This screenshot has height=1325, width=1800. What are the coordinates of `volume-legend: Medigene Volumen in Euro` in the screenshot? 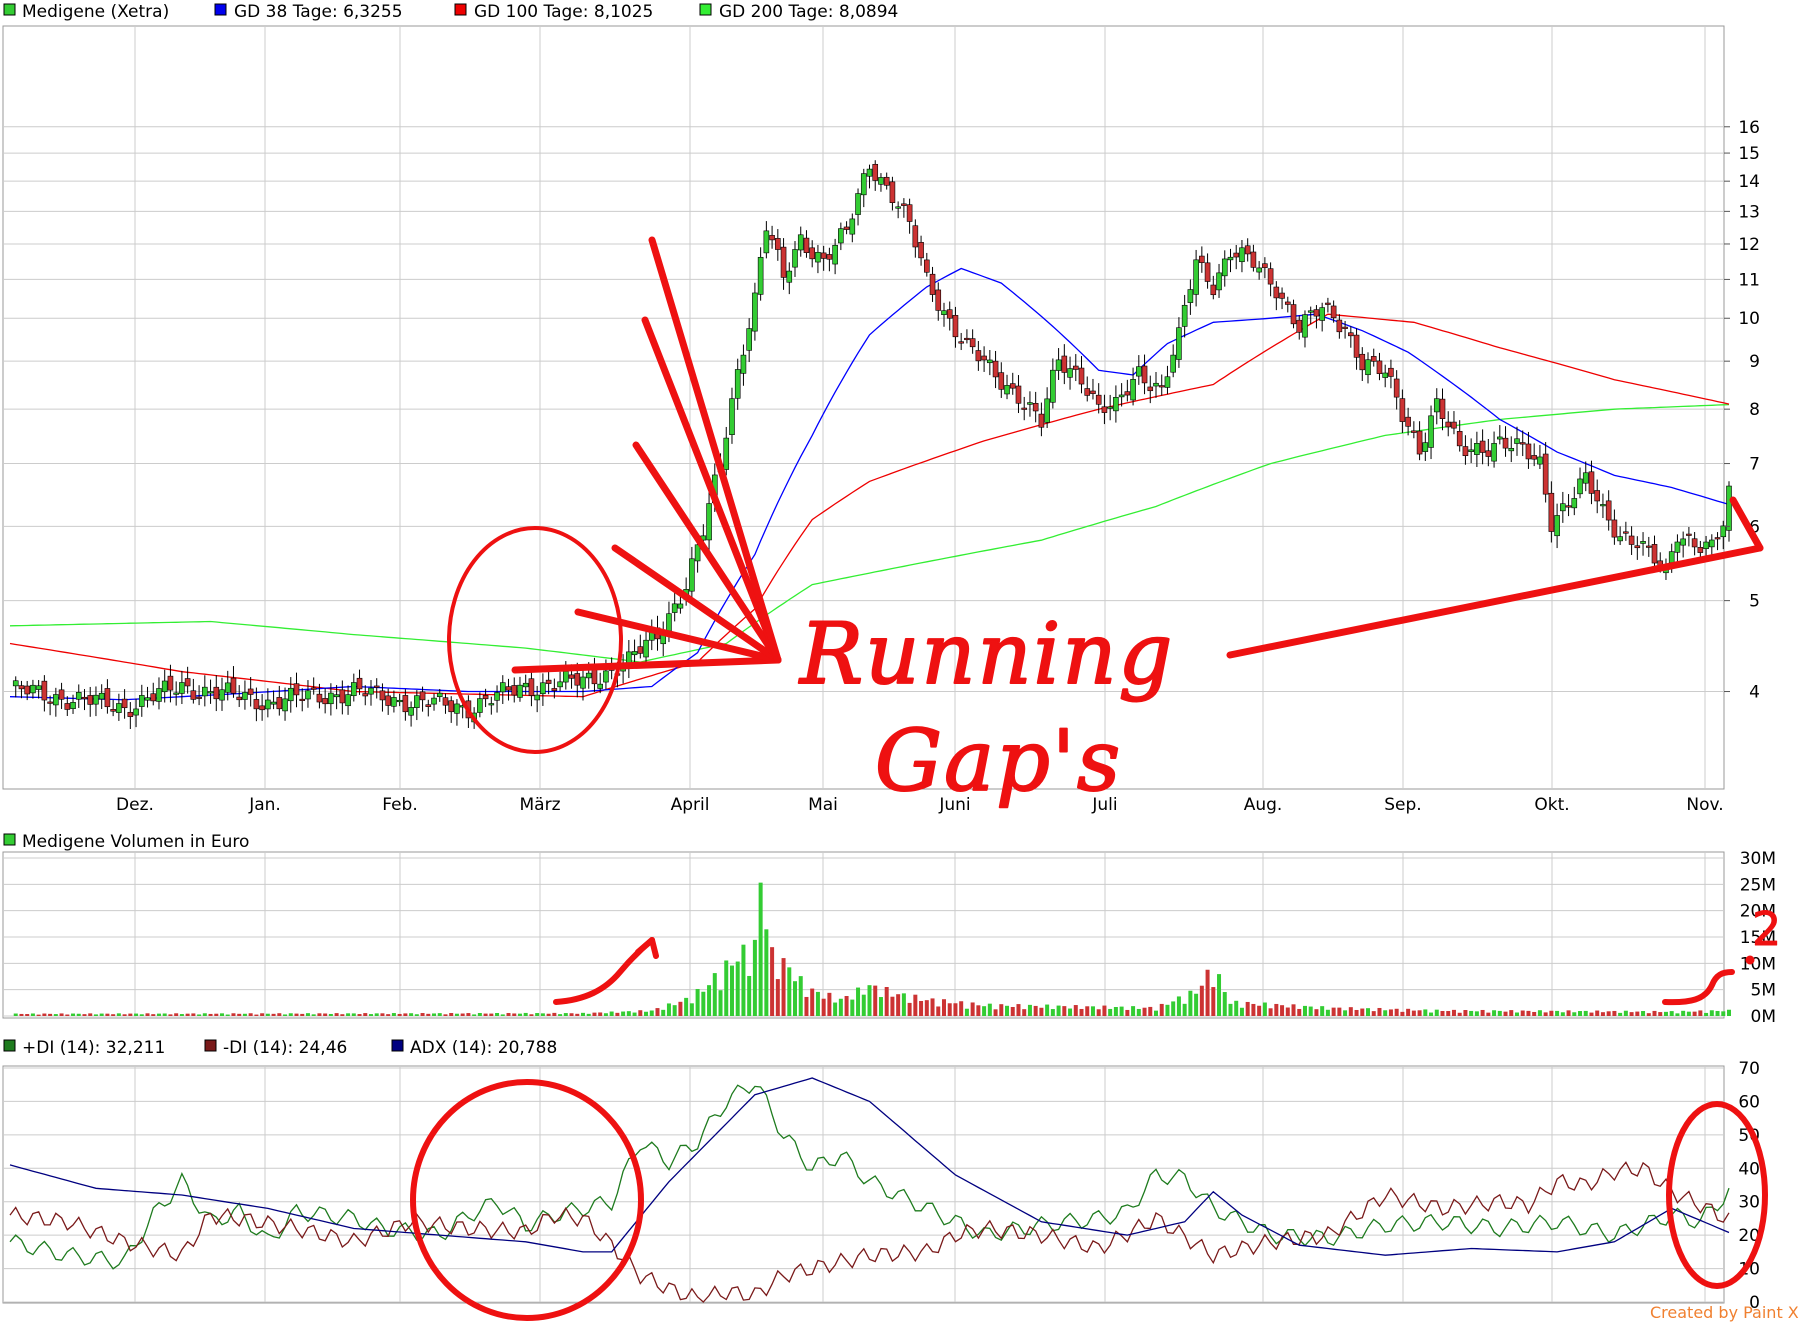 It's located at (126, 842).